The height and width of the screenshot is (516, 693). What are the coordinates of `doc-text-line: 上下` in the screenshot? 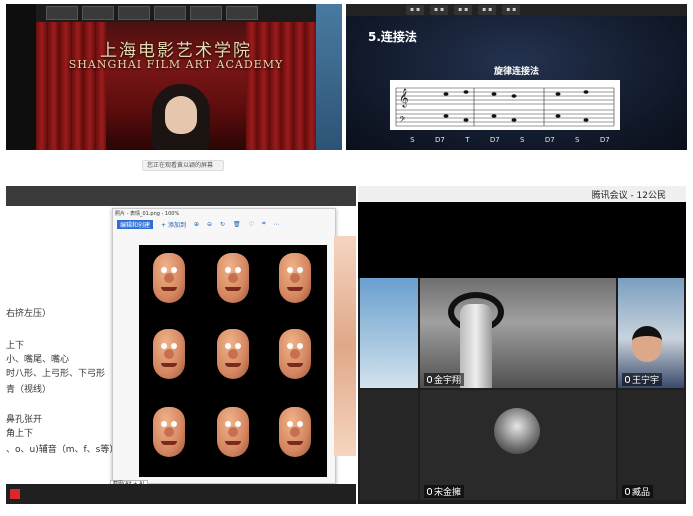 It's located at (15, 346).